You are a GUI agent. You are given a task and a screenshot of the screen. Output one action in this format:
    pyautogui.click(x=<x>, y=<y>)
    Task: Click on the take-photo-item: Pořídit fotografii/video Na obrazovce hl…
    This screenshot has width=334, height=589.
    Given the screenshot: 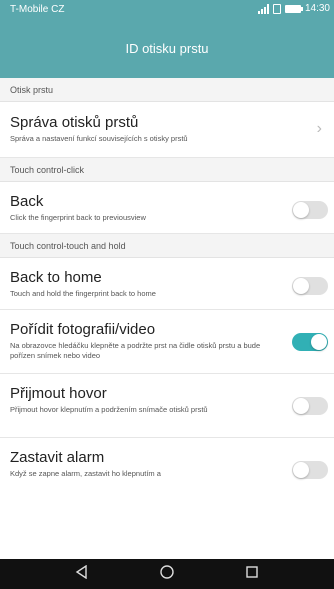 What is the action you would take?
    pyautogui.click(x=167, y=342)
    